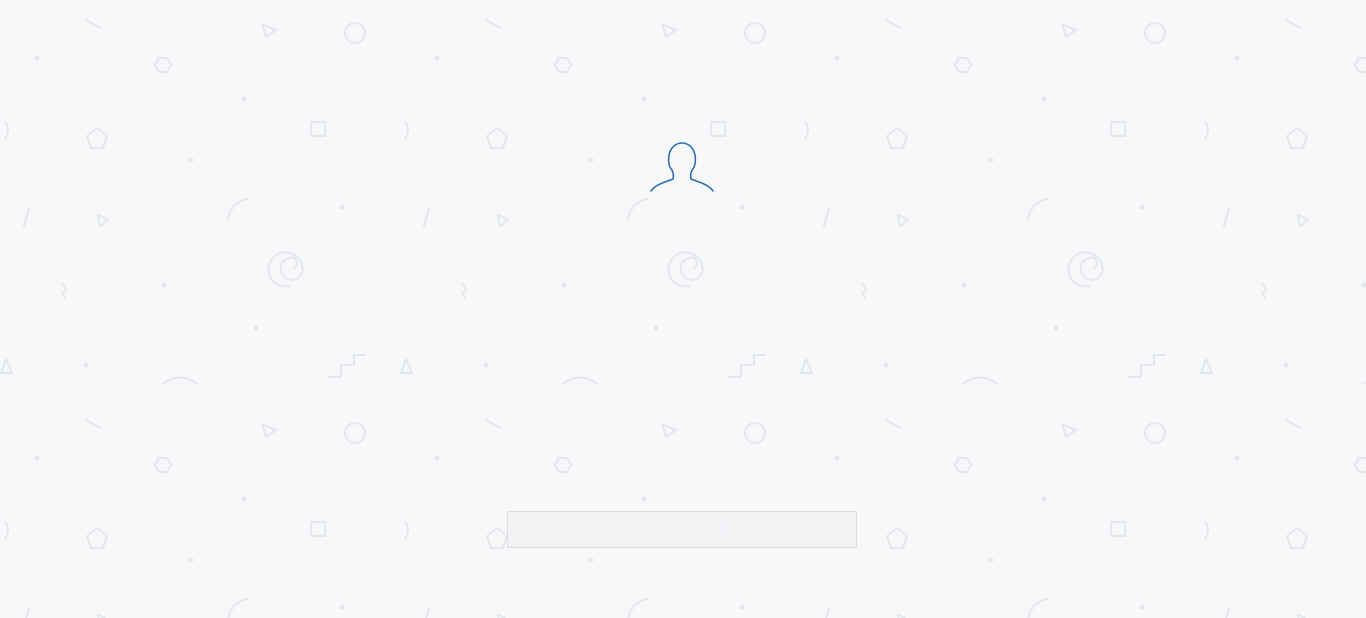 This screenshot has width=1366, height=618. I want to click on password-input, so click(682, 529).